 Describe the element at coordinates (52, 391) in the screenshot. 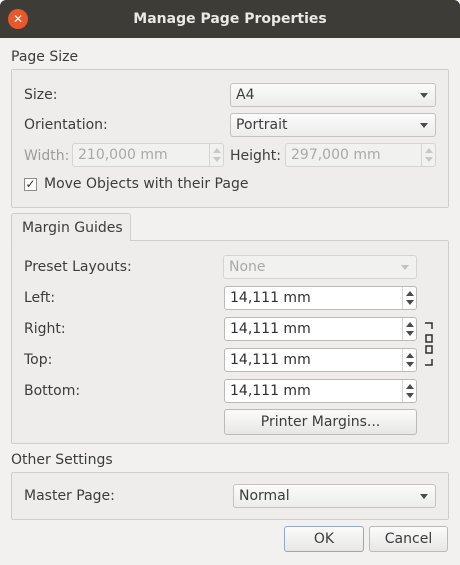

I see `bottom-label: Bottom:` at that location.